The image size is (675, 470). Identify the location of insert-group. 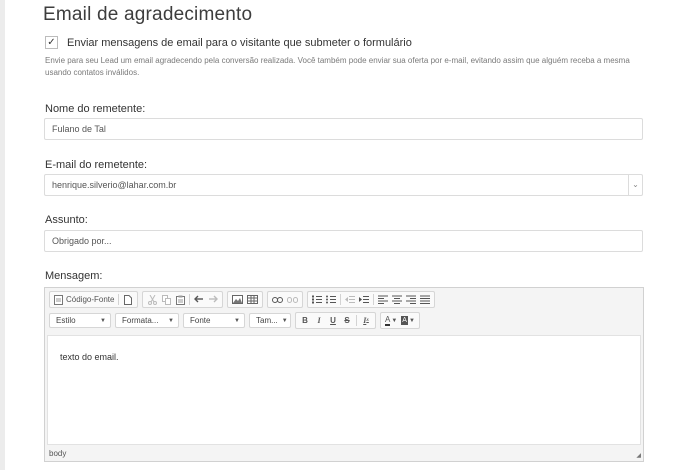
(245, 299).